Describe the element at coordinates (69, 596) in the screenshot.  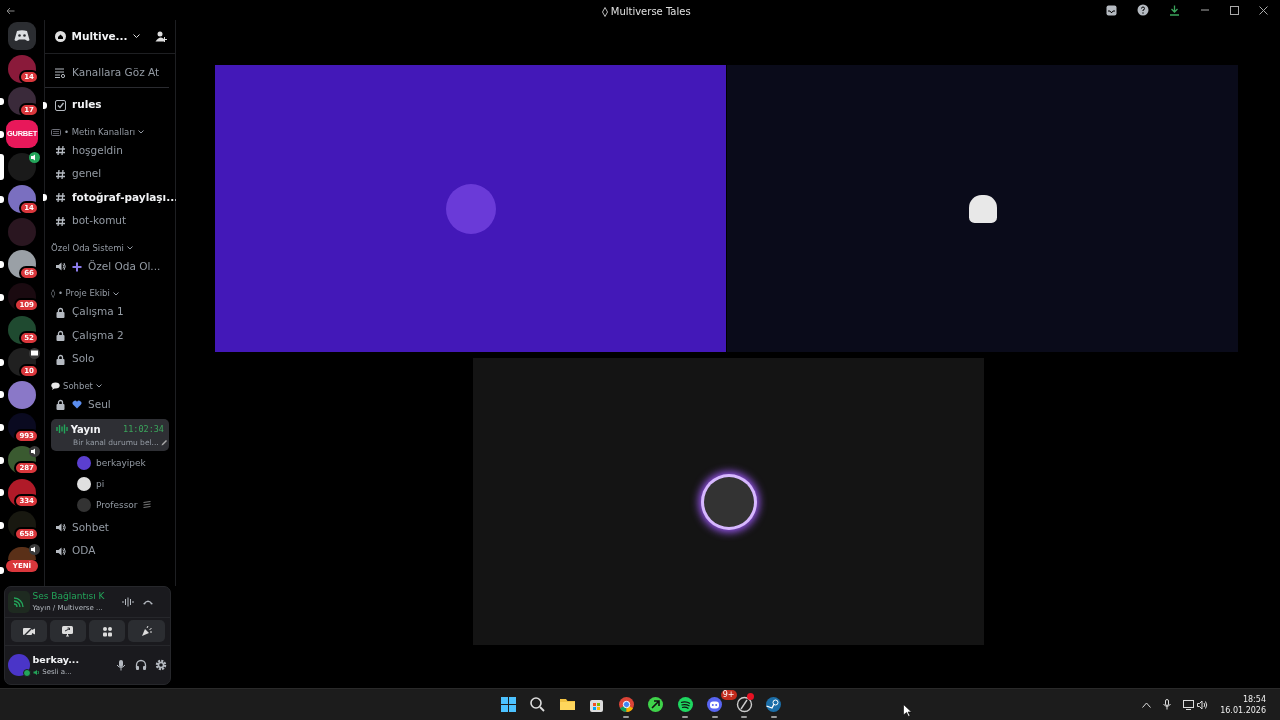
I see `connection-status: Ses Bağlantısı K` at that location.